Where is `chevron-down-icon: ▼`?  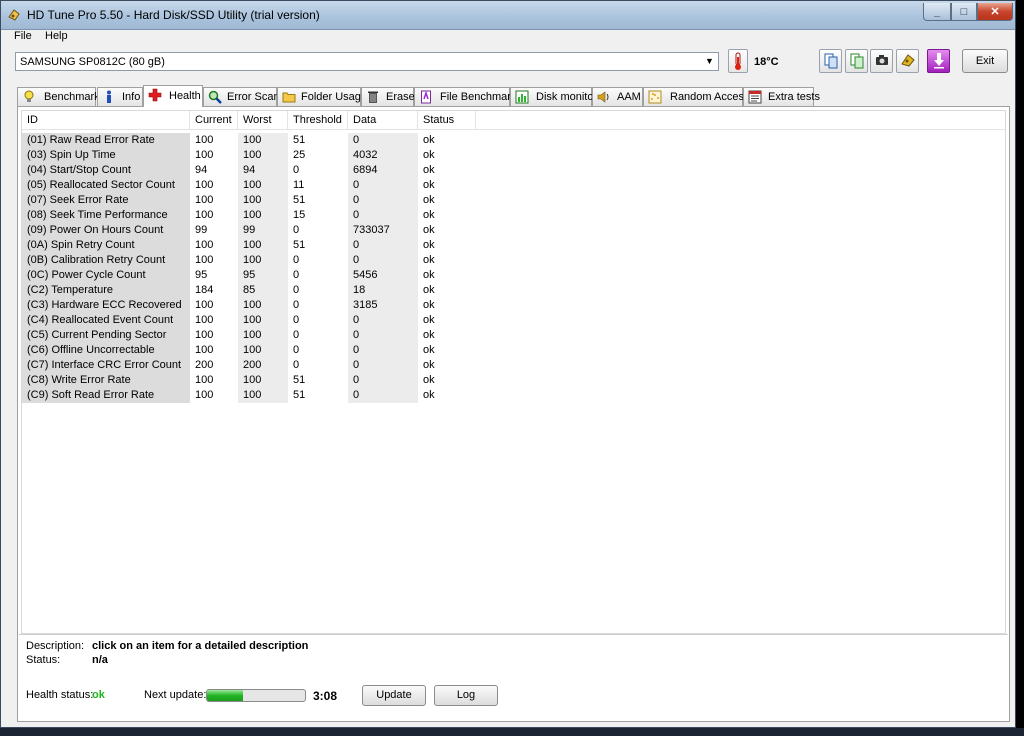 chevron-down-icon: ▼ is located at coordinates (709, 61).